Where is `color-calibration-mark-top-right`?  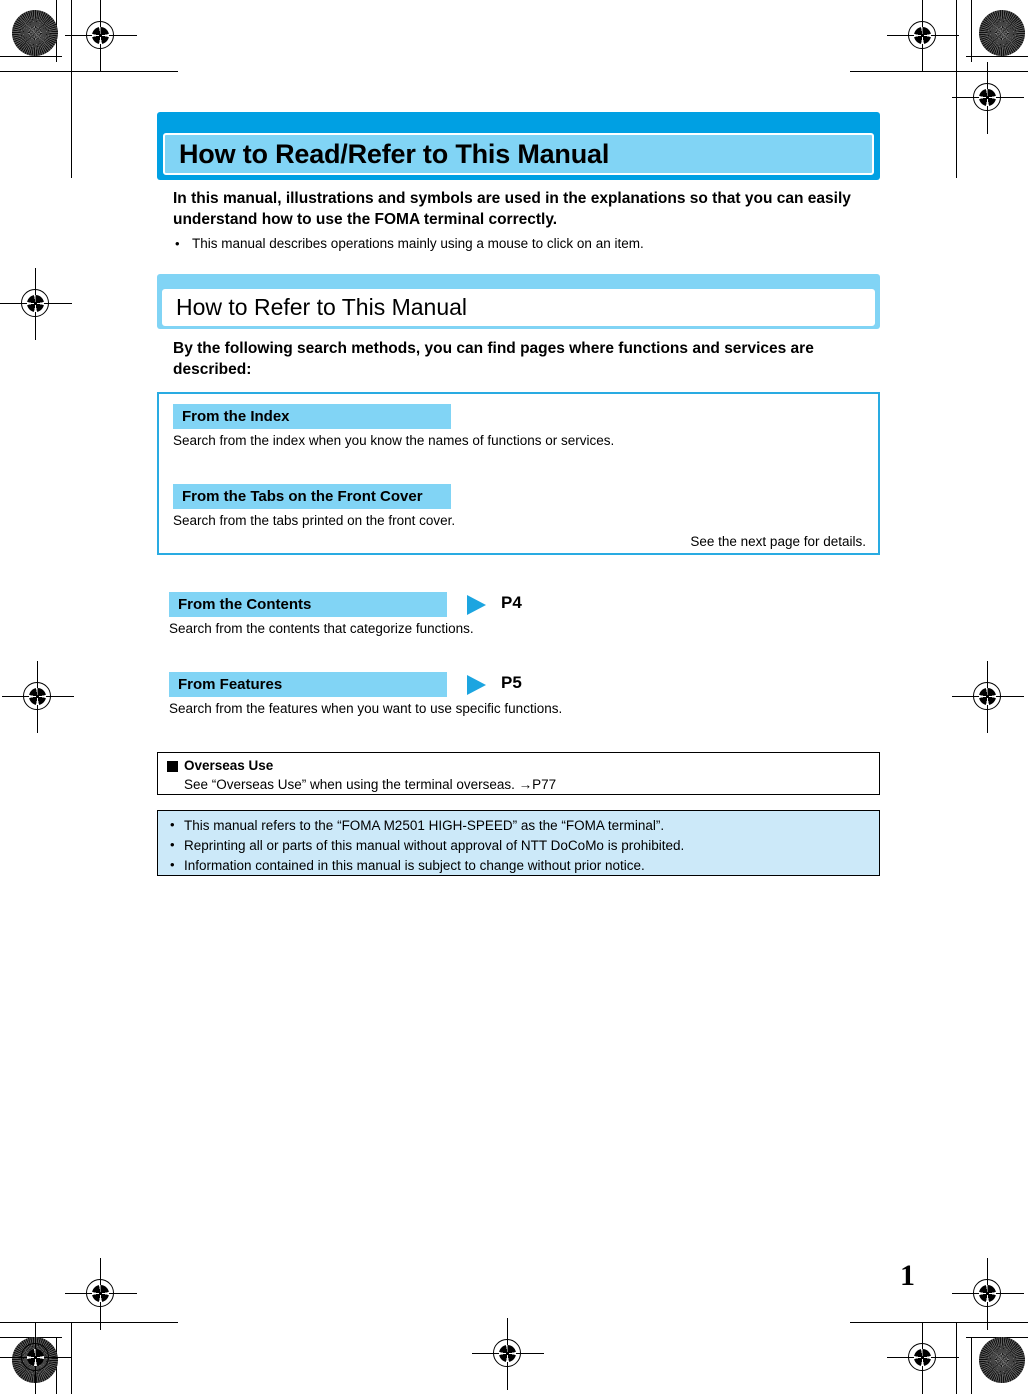
color-calibration-mark-top-right is located at coordinates (1002, 33).